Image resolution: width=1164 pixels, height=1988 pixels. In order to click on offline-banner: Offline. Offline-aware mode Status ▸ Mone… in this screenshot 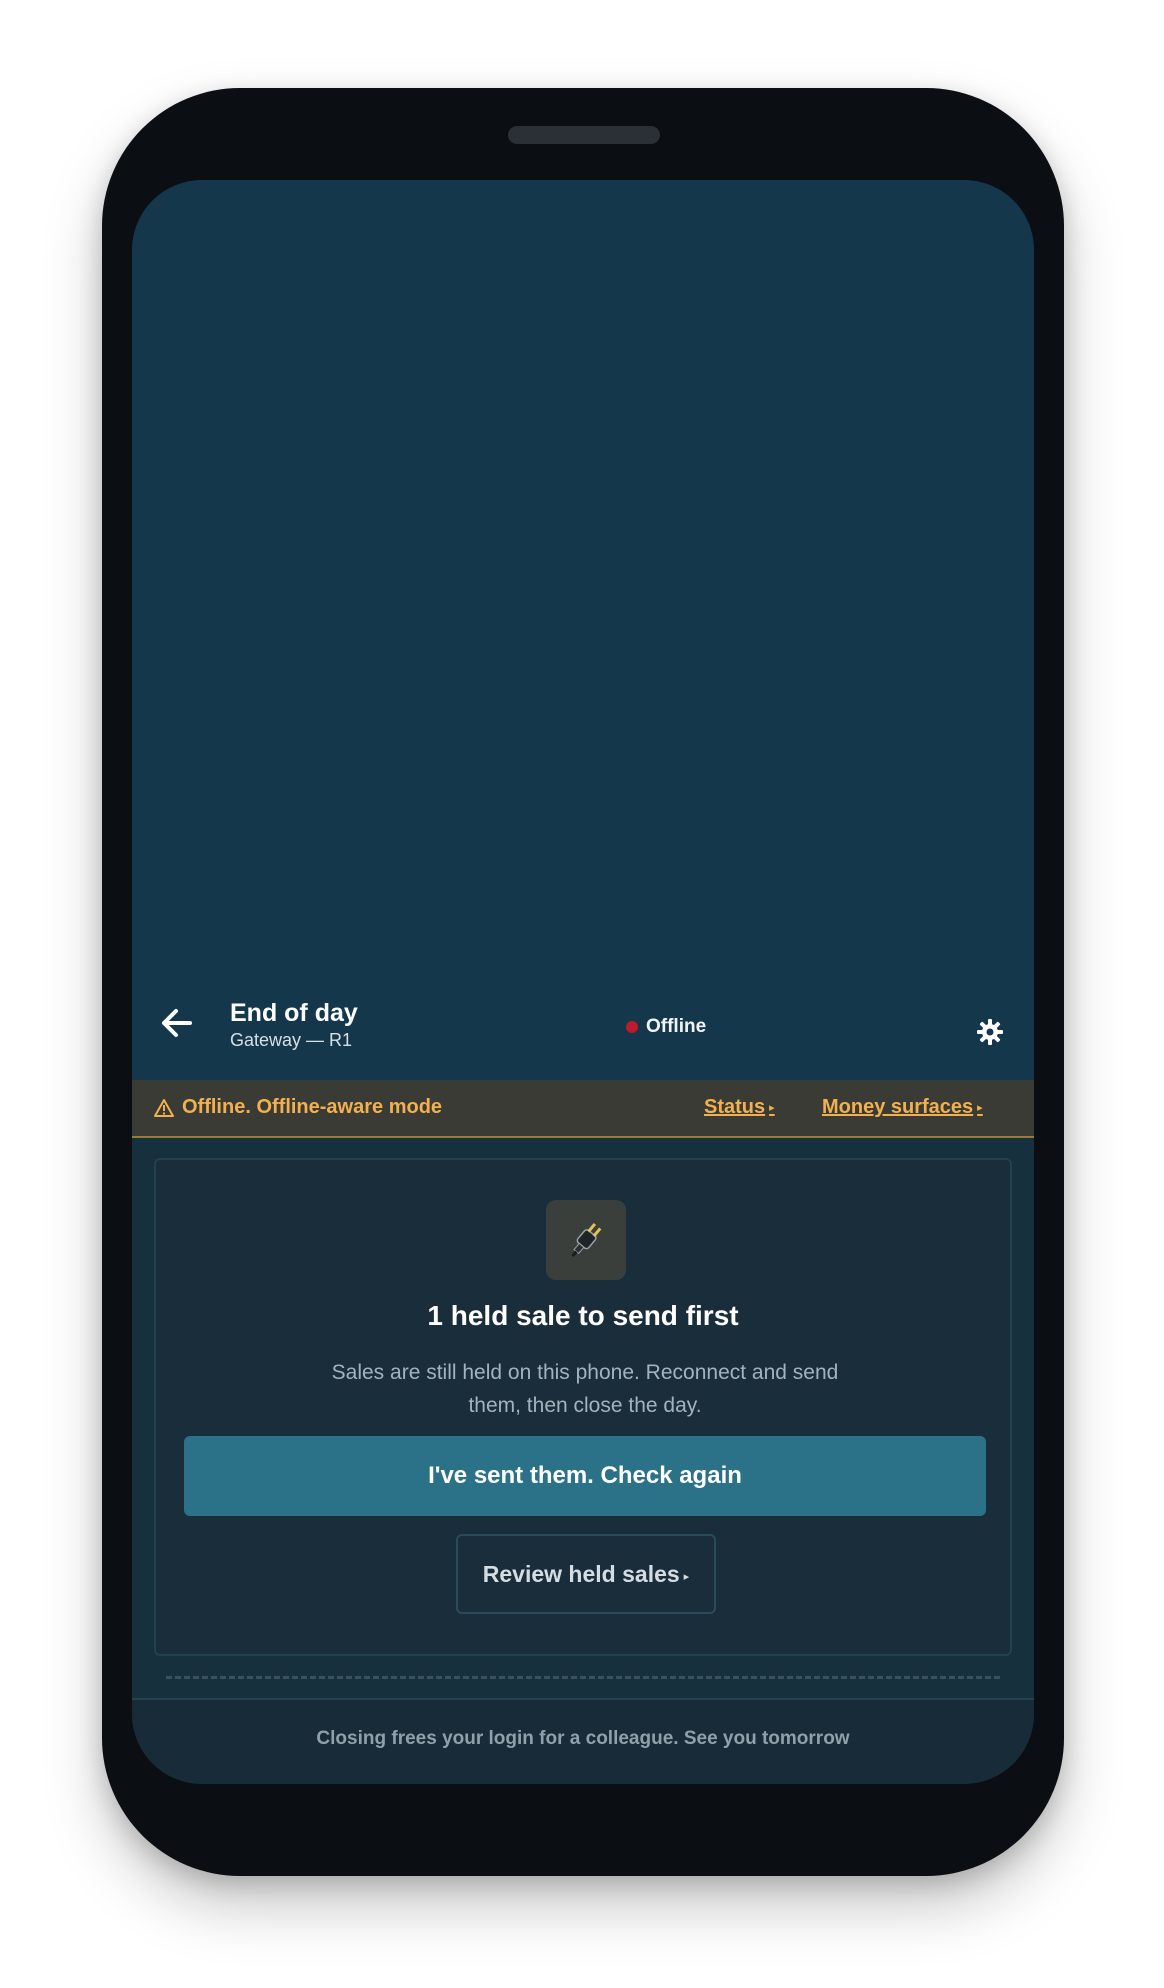, I will do `click(583, 1109)`.